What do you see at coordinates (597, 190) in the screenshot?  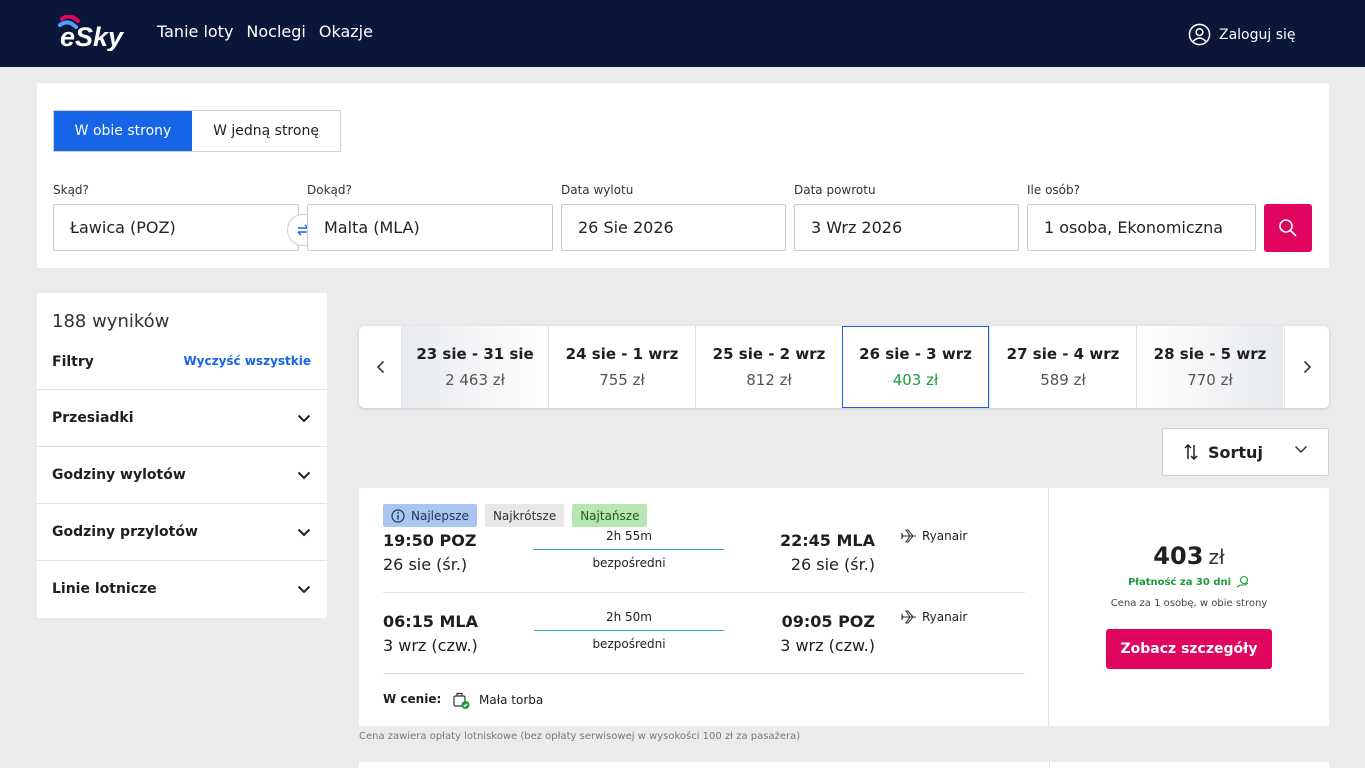 I see `departure-date-label: Data wylotu` at bounding box center [597, 190].